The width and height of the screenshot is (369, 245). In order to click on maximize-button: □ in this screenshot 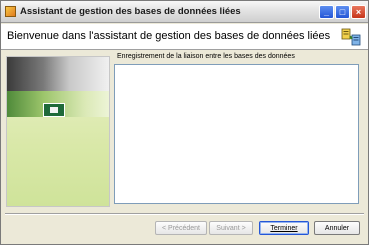, I will do `click(342, 12)`.